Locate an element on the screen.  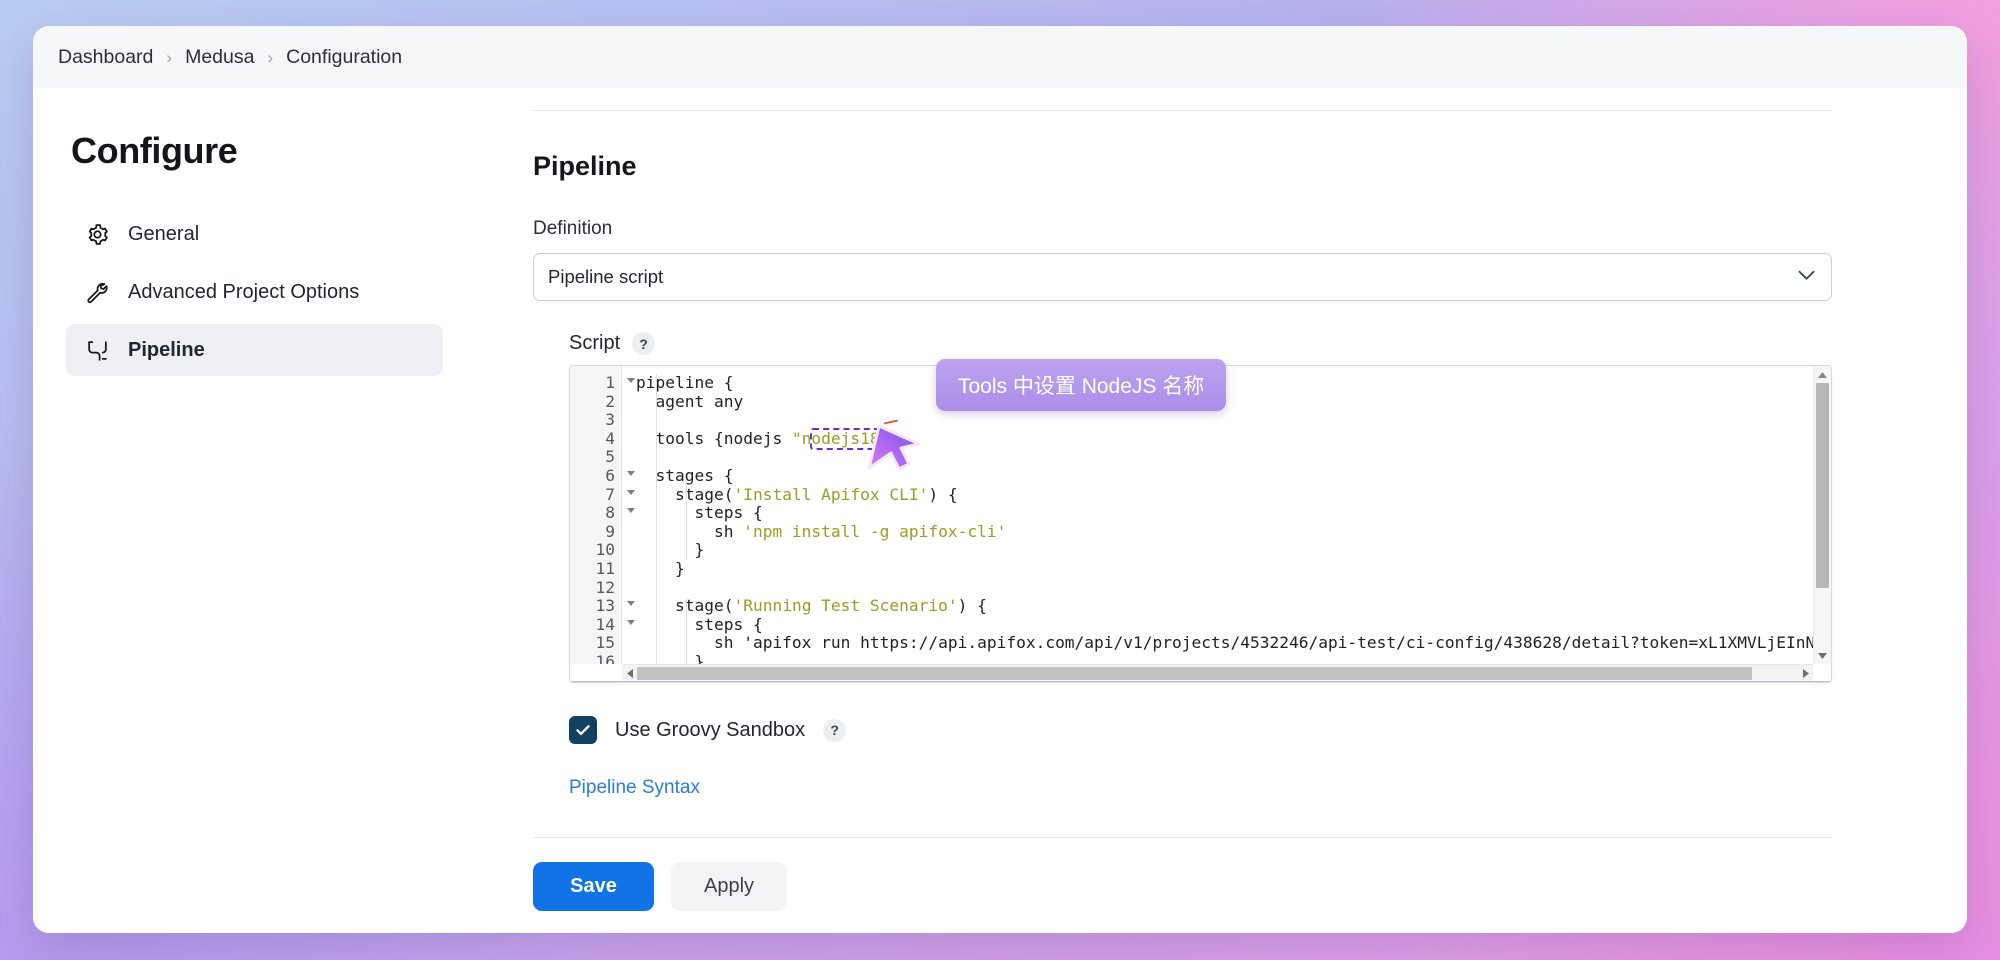
editor-gutter: 1234567891011121314151617 is located at coordinates (602, 515).